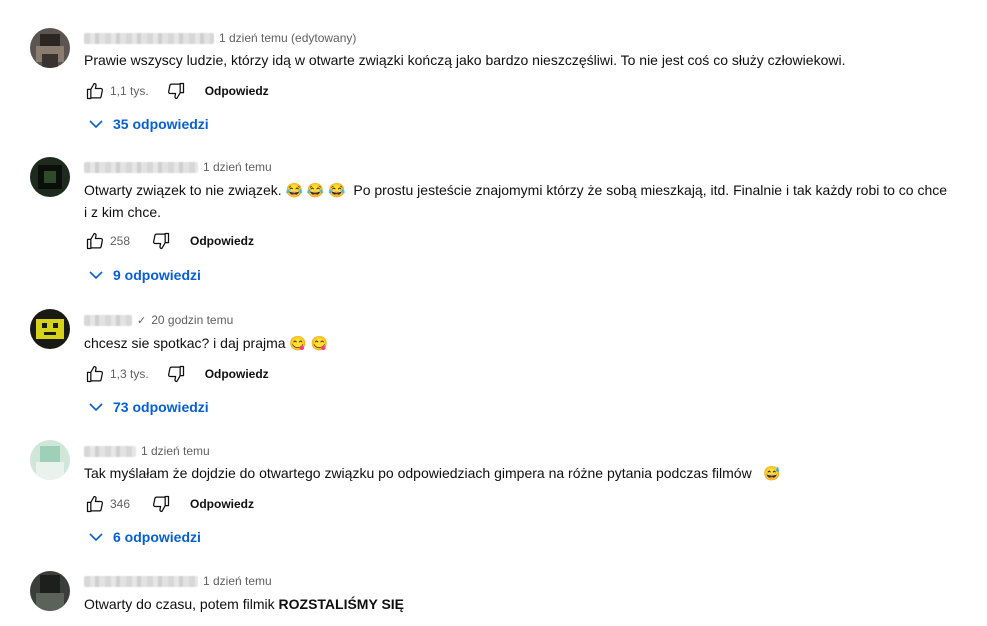 This screenshot has height=626, width=987. Describe the element at coordinates (142, 320) in the screenshot. I see `verified-check-icon: ✓` at that location.